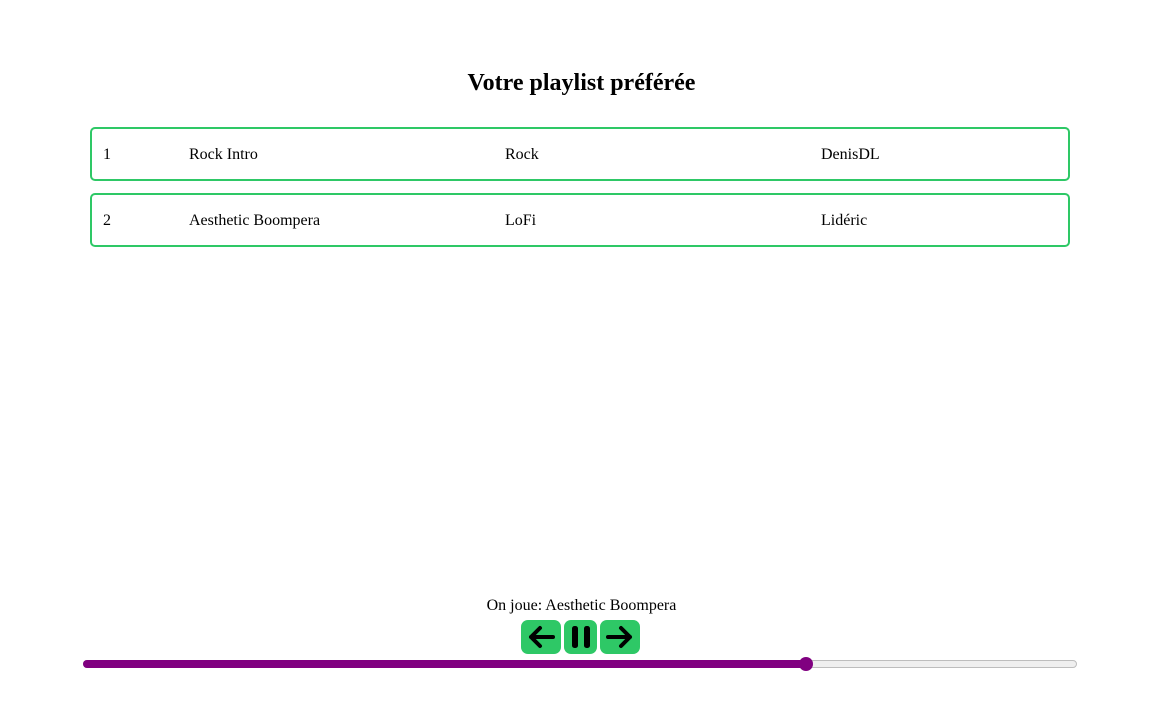 This screenshot has height=724, width=1163. What do you see at coordinates (581, 605) in the screenshot?
I see `now-playing-label: On joue: Aesthetic Boompera` at bounding box center [581, 605].